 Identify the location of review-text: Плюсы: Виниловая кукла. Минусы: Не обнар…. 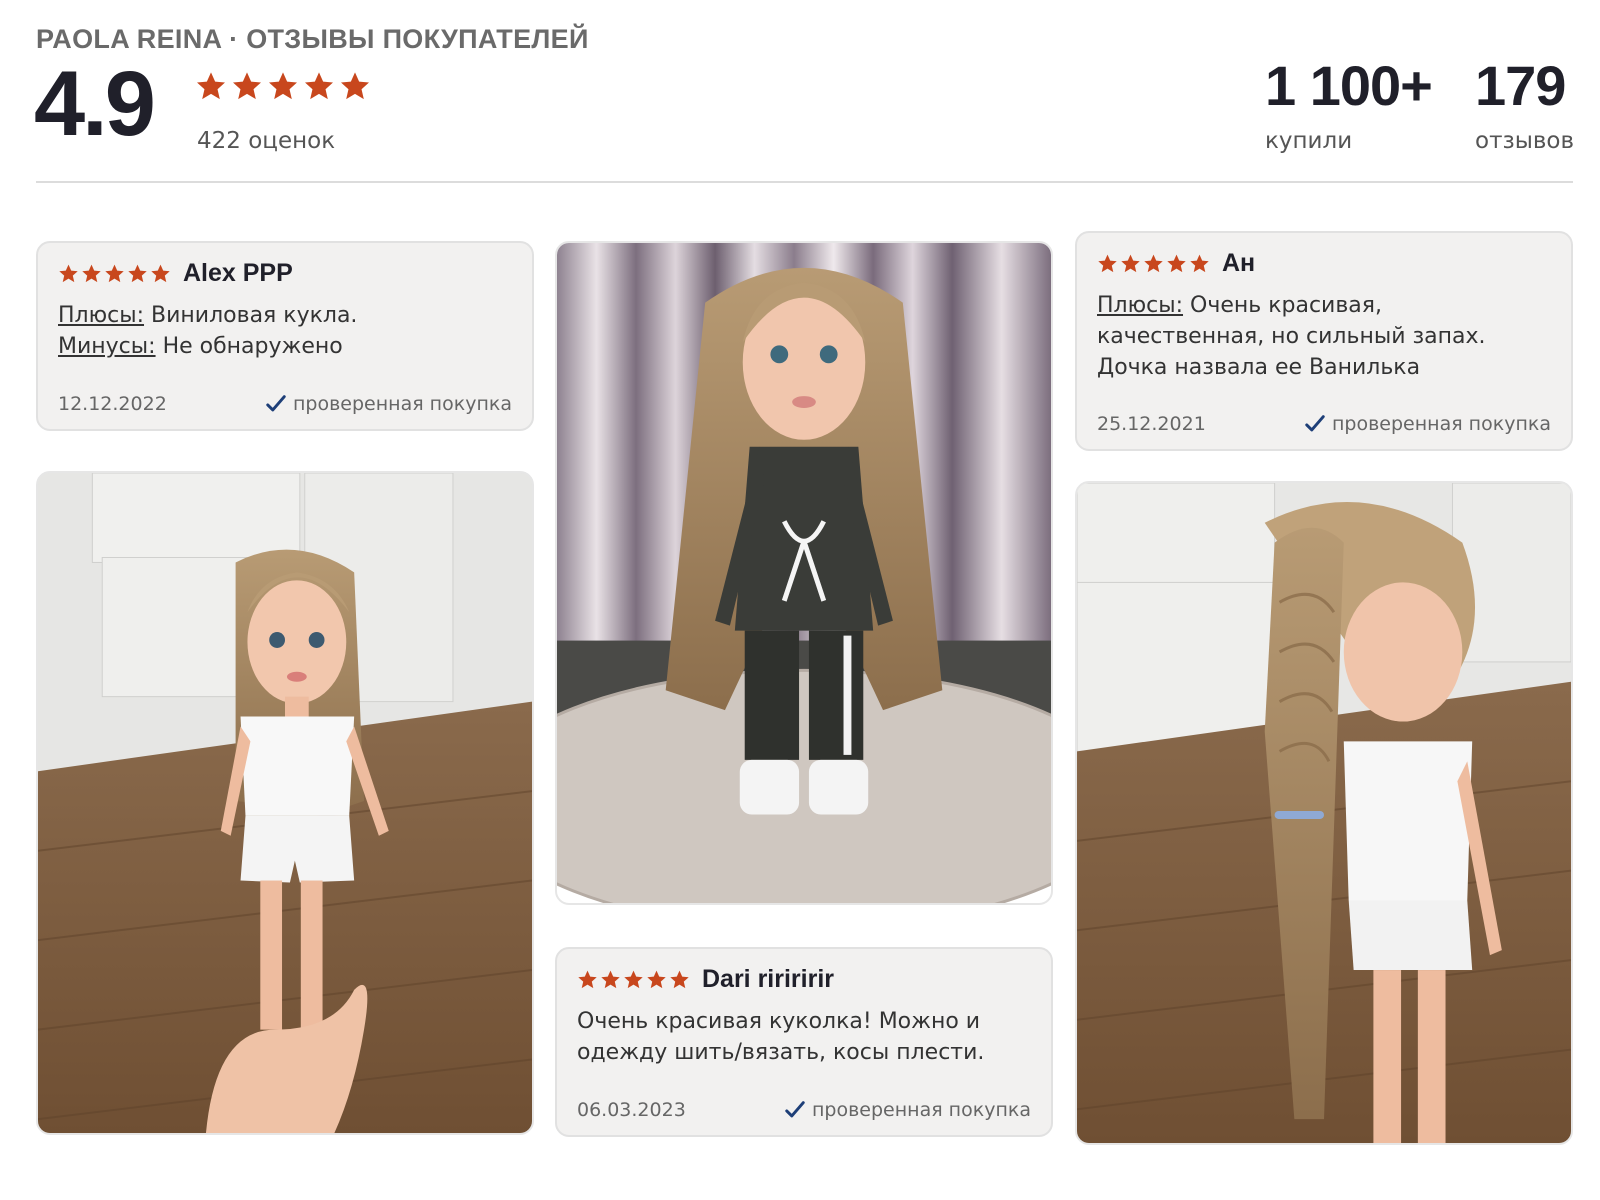
(285, 331).